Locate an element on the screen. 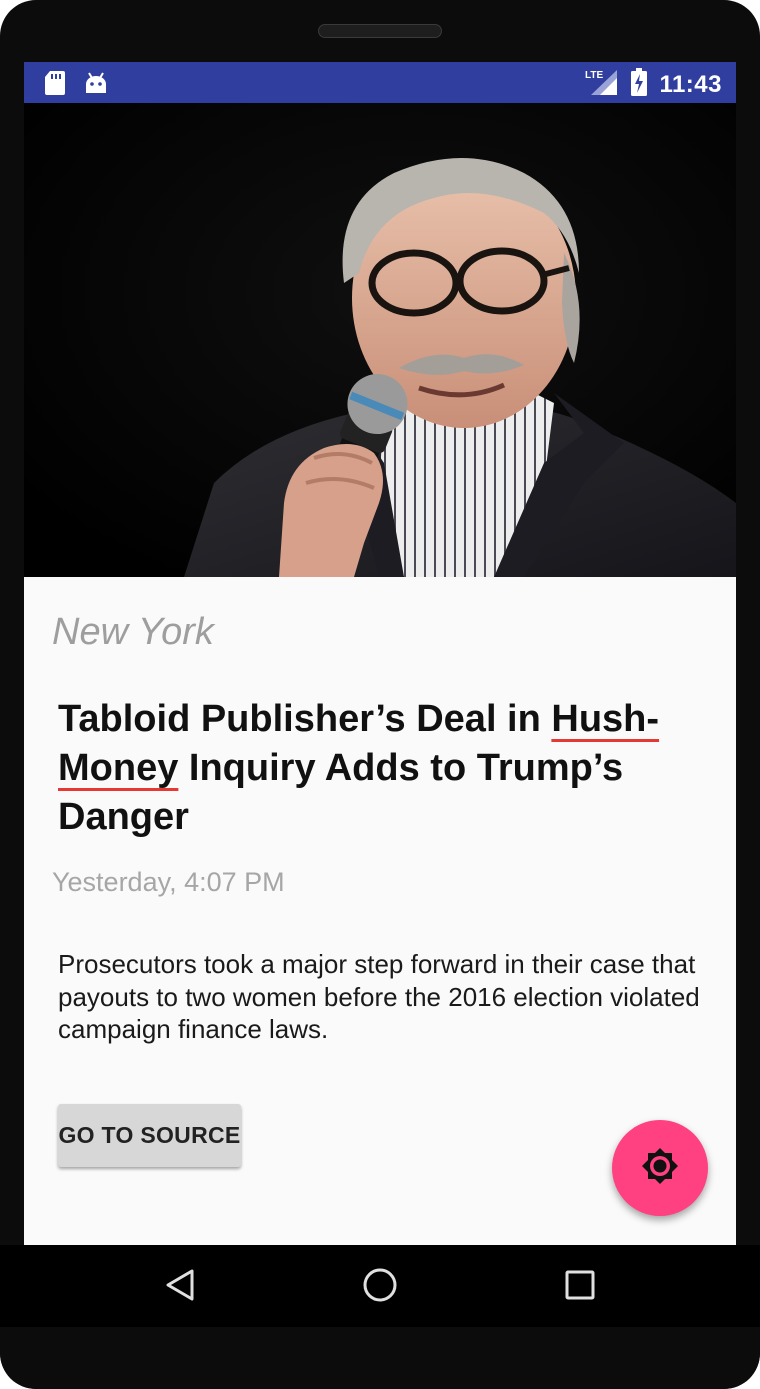 This screenshot has width=760, height=1389. article-timestamp: Yesterday, 4:07 PM is located at coordinates (168, 882).